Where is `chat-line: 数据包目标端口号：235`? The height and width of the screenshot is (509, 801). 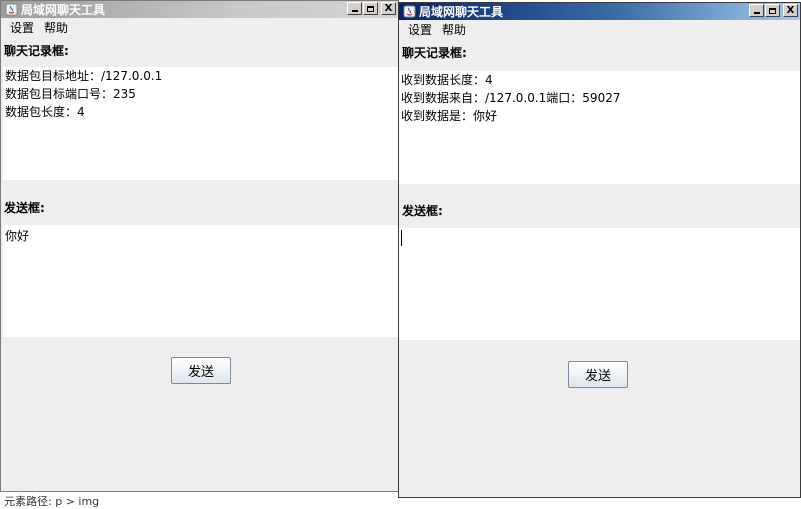 chat-line: 数据包目标端口号：235 is located at coordinates (70, 94).